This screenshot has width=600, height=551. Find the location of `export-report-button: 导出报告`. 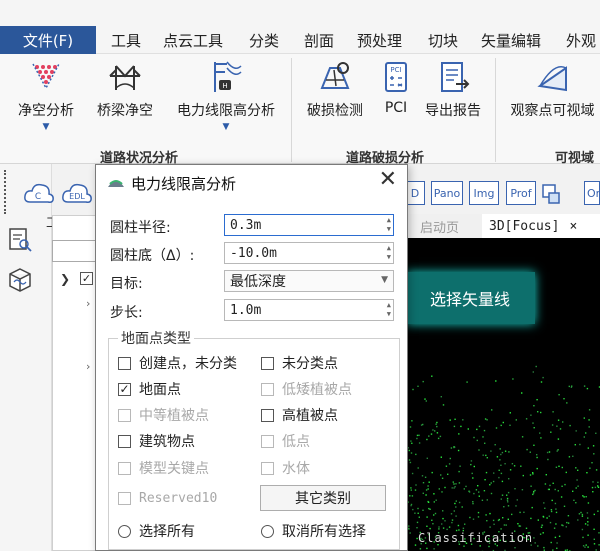

export-report-button: 导出报告 is located at coordinates (453, 89).